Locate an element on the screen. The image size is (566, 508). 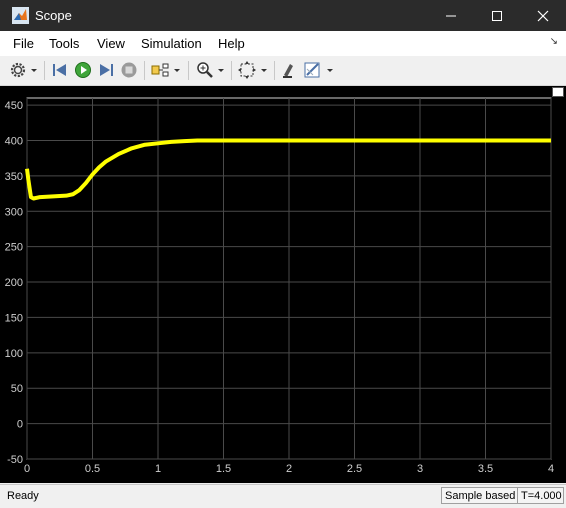
y-tick-label: 450 is located at coordinates (14, 106).